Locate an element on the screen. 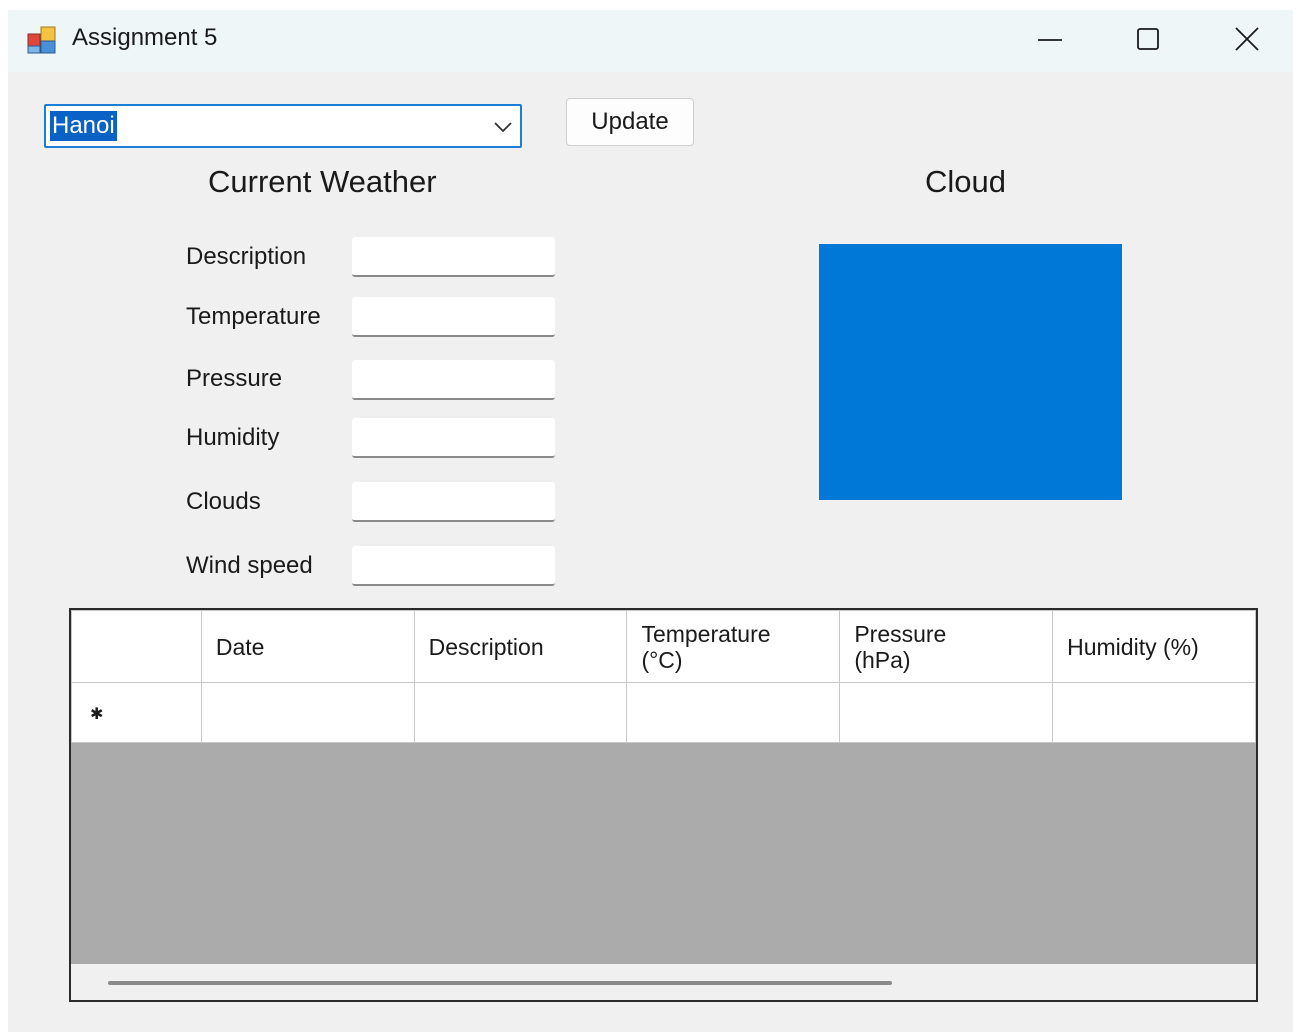 This screenshot has width=1296, height=1035. column-header-pressure: Pressure (hPa) is located at coordinates (946, 646).